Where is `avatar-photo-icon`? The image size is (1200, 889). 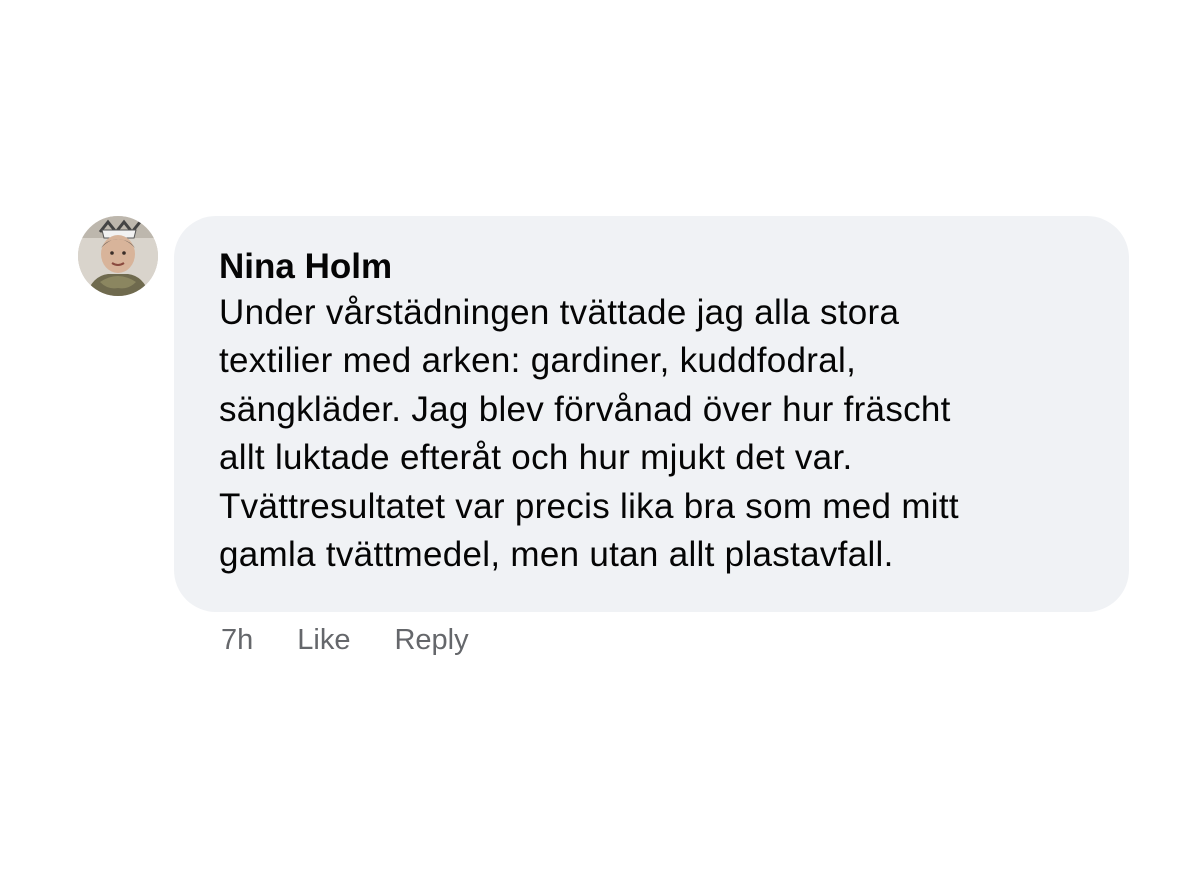
avatar-photo-icon is located at coordinates (118, 256).